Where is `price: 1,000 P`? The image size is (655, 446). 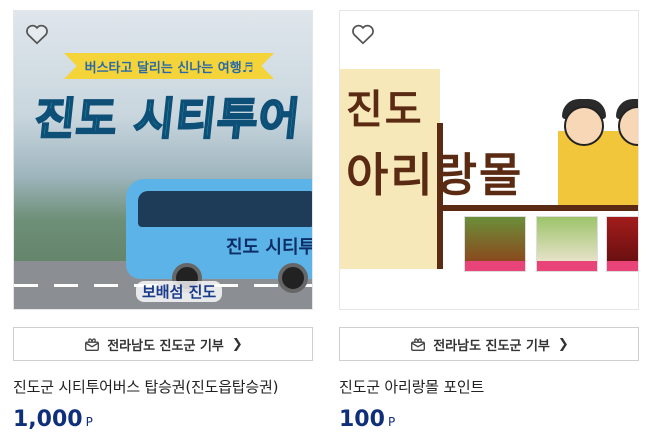
price: 1,000 P is located at coordinates (163, 419).